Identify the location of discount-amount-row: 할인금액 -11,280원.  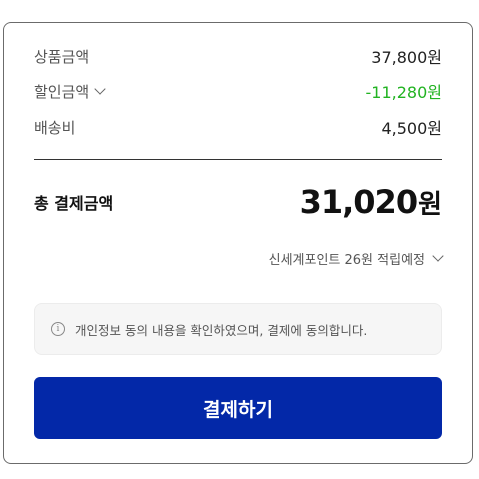
(238, 91).